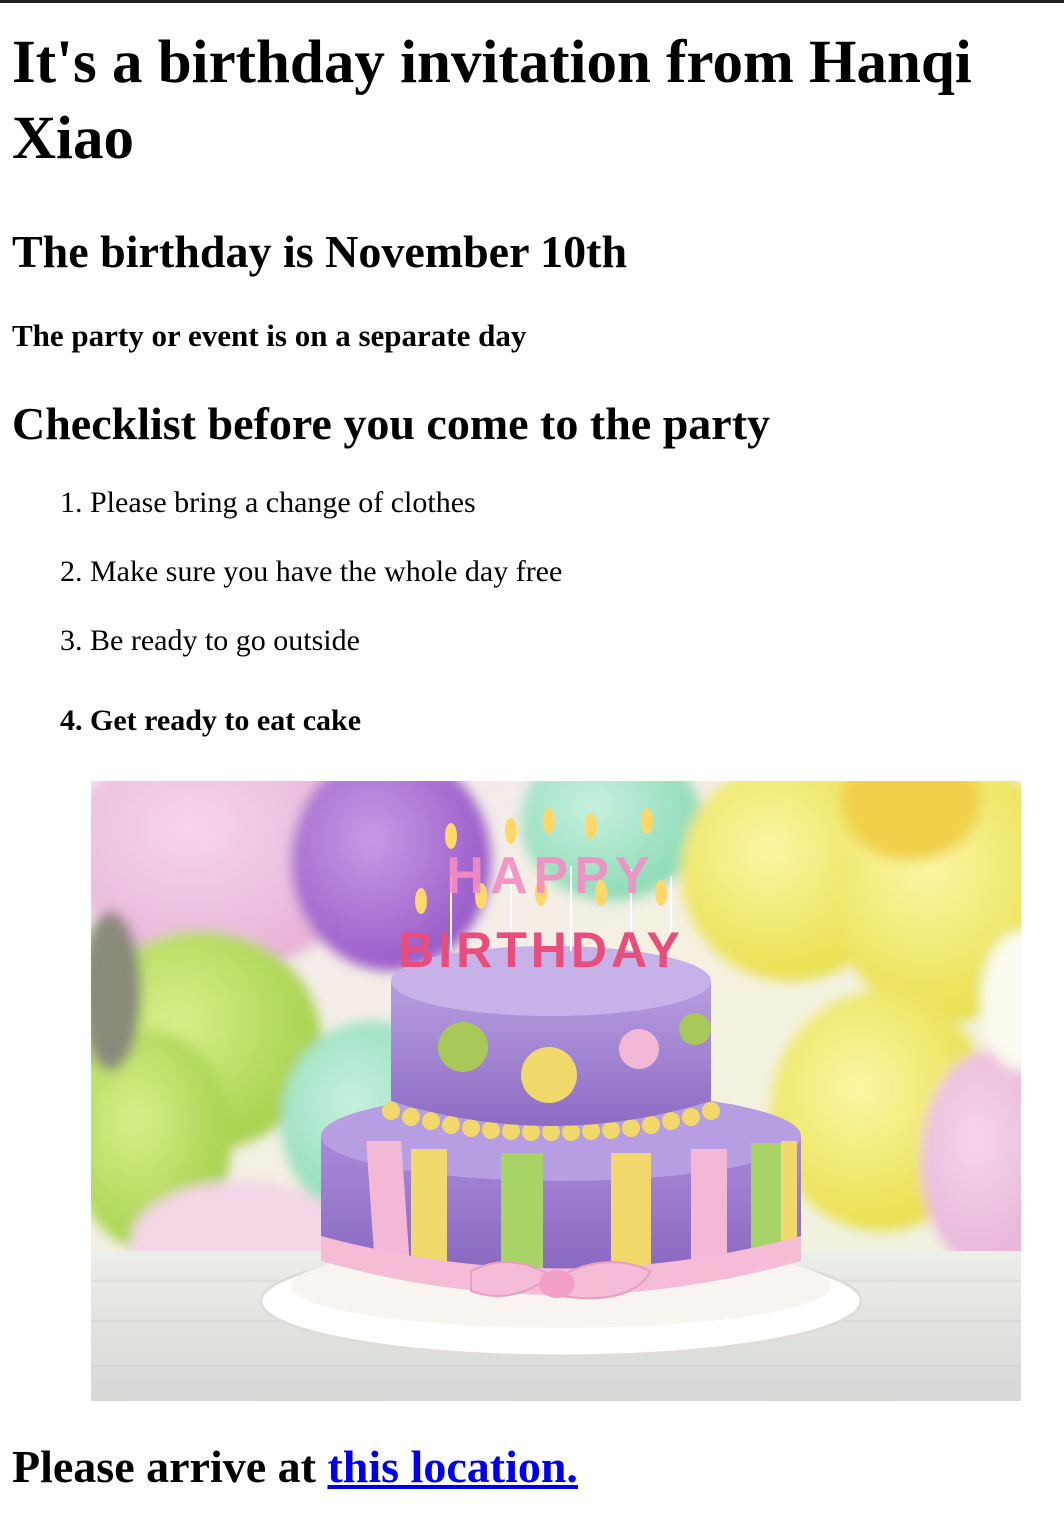  What do you see at coordinates (571, 641) in the screenshot?
I see `checklist-item: Be ready to go outside` at bounding box center [571, 641].